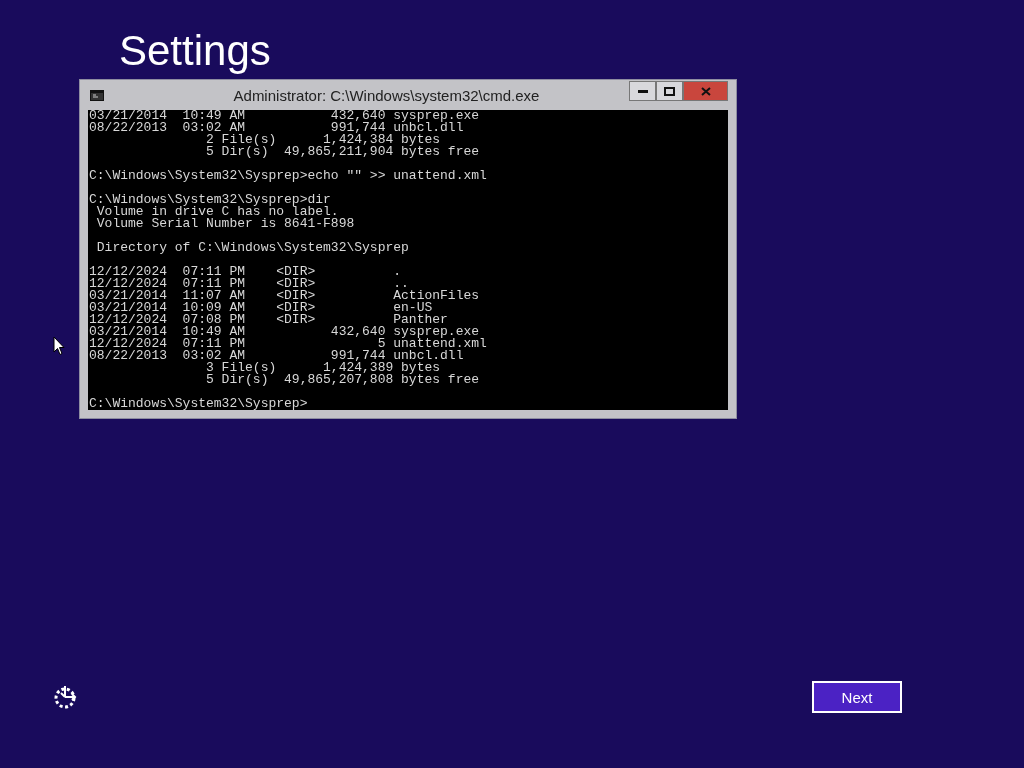  I want to click on maximize-button, so click(669, 91).